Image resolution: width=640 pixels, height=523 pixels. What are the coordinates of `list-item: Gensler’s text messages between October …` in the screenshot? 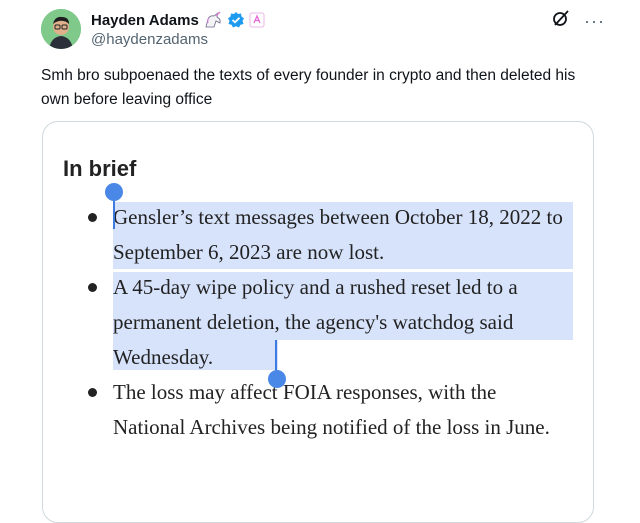 It's located at (318, 235).